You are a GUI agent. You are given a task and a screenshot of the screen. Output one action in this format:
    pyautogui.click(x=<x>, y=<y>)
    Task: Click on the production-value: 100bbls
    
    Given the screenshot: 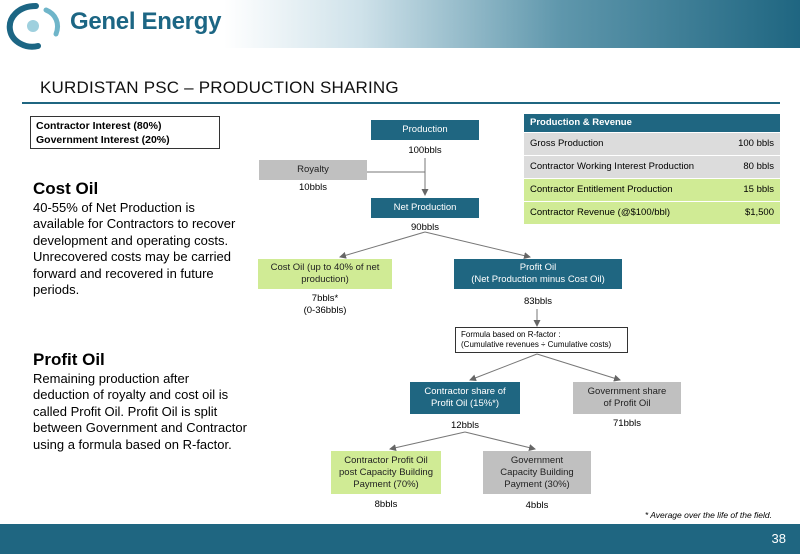 What is the action you would take?
    pyautogui.click(x=425, y=150)
    